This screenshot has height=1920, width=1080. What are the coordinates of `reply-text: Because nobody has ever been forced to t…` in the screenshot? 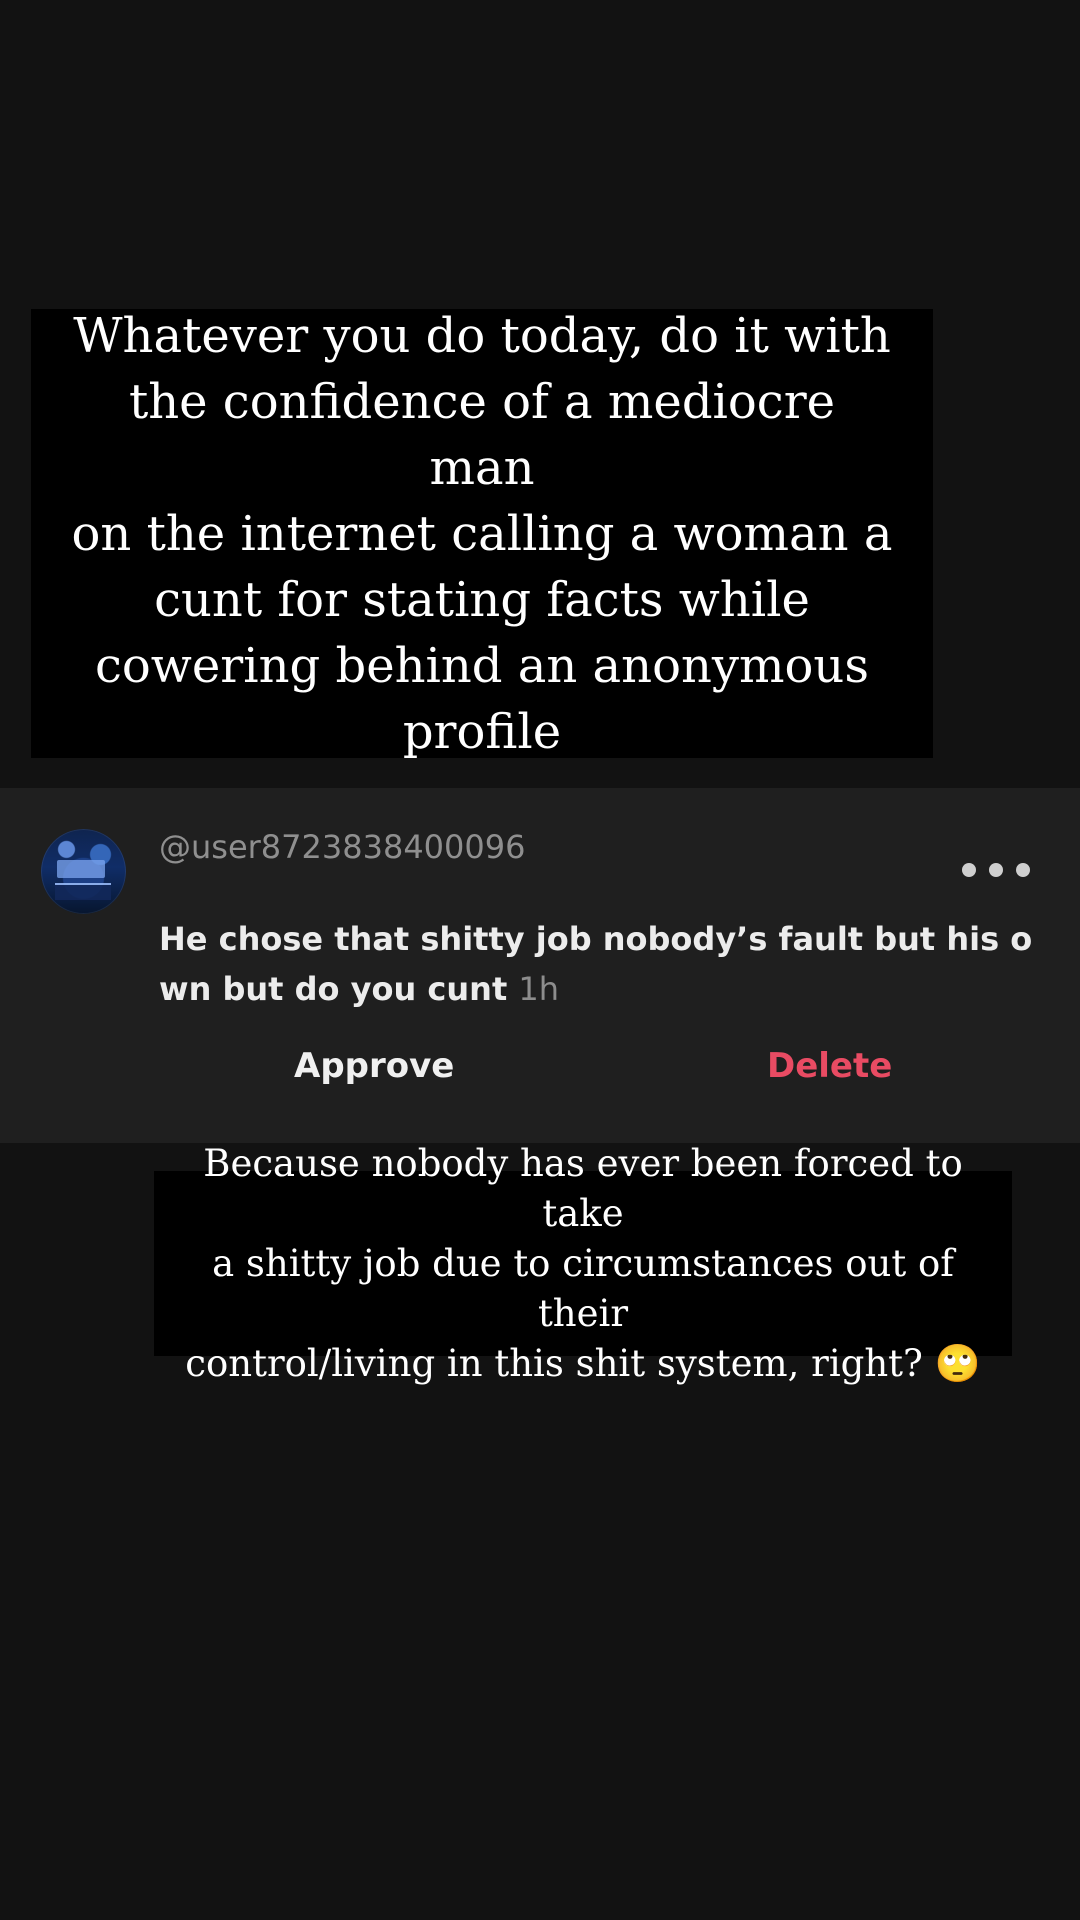 It's located at (583, 1263).